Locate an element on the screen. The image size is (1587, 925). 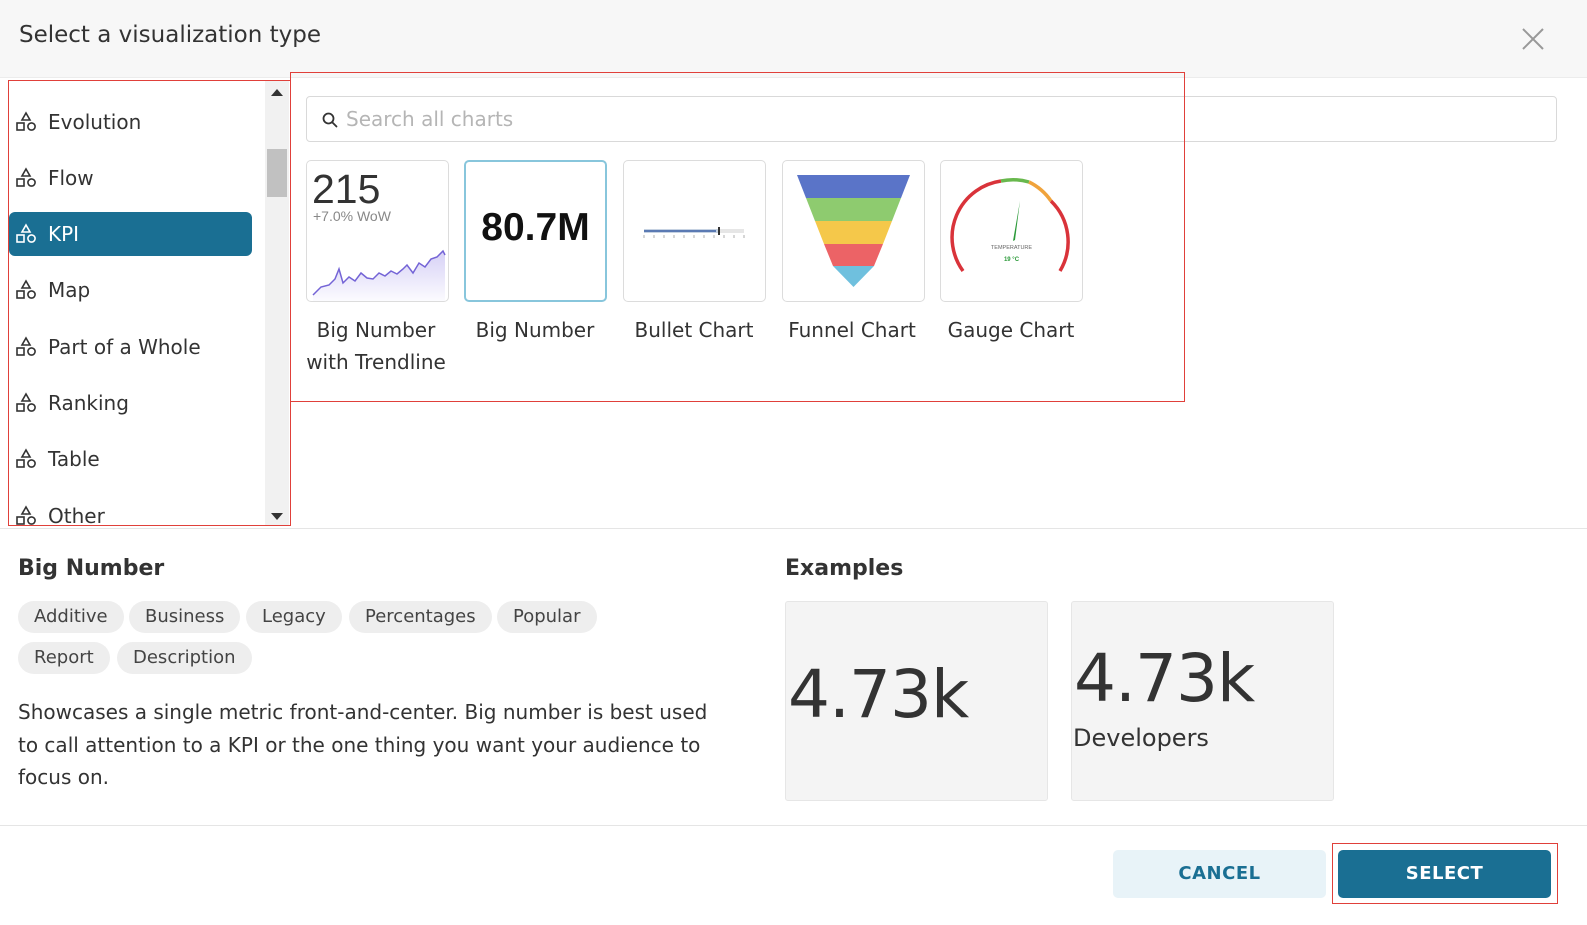
sidebar-scrollbar is located at coordinates (277, 303).